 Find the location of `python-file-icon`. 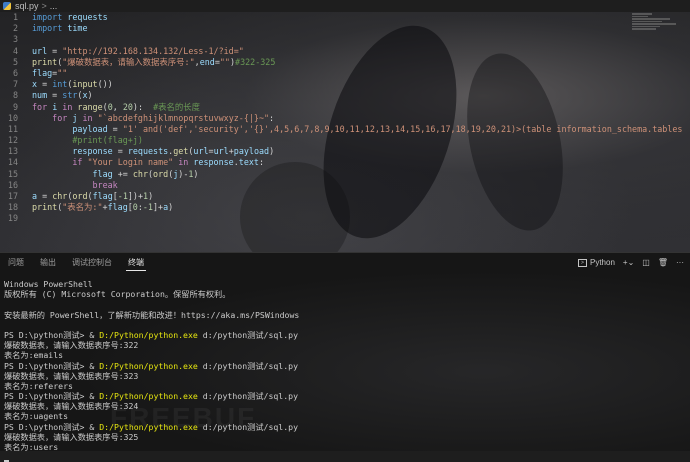

python-file-icon is located at coordinates (7, 6).